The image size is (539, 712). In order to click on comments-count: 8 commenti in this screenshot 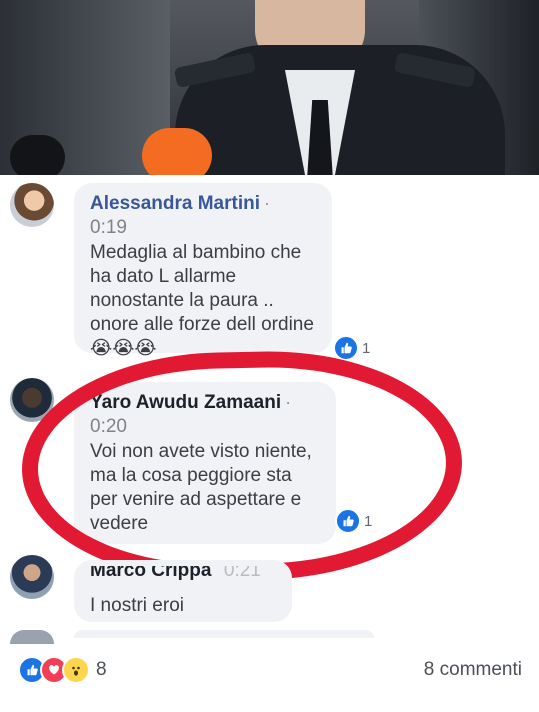, I will do `click(473, 670)`.